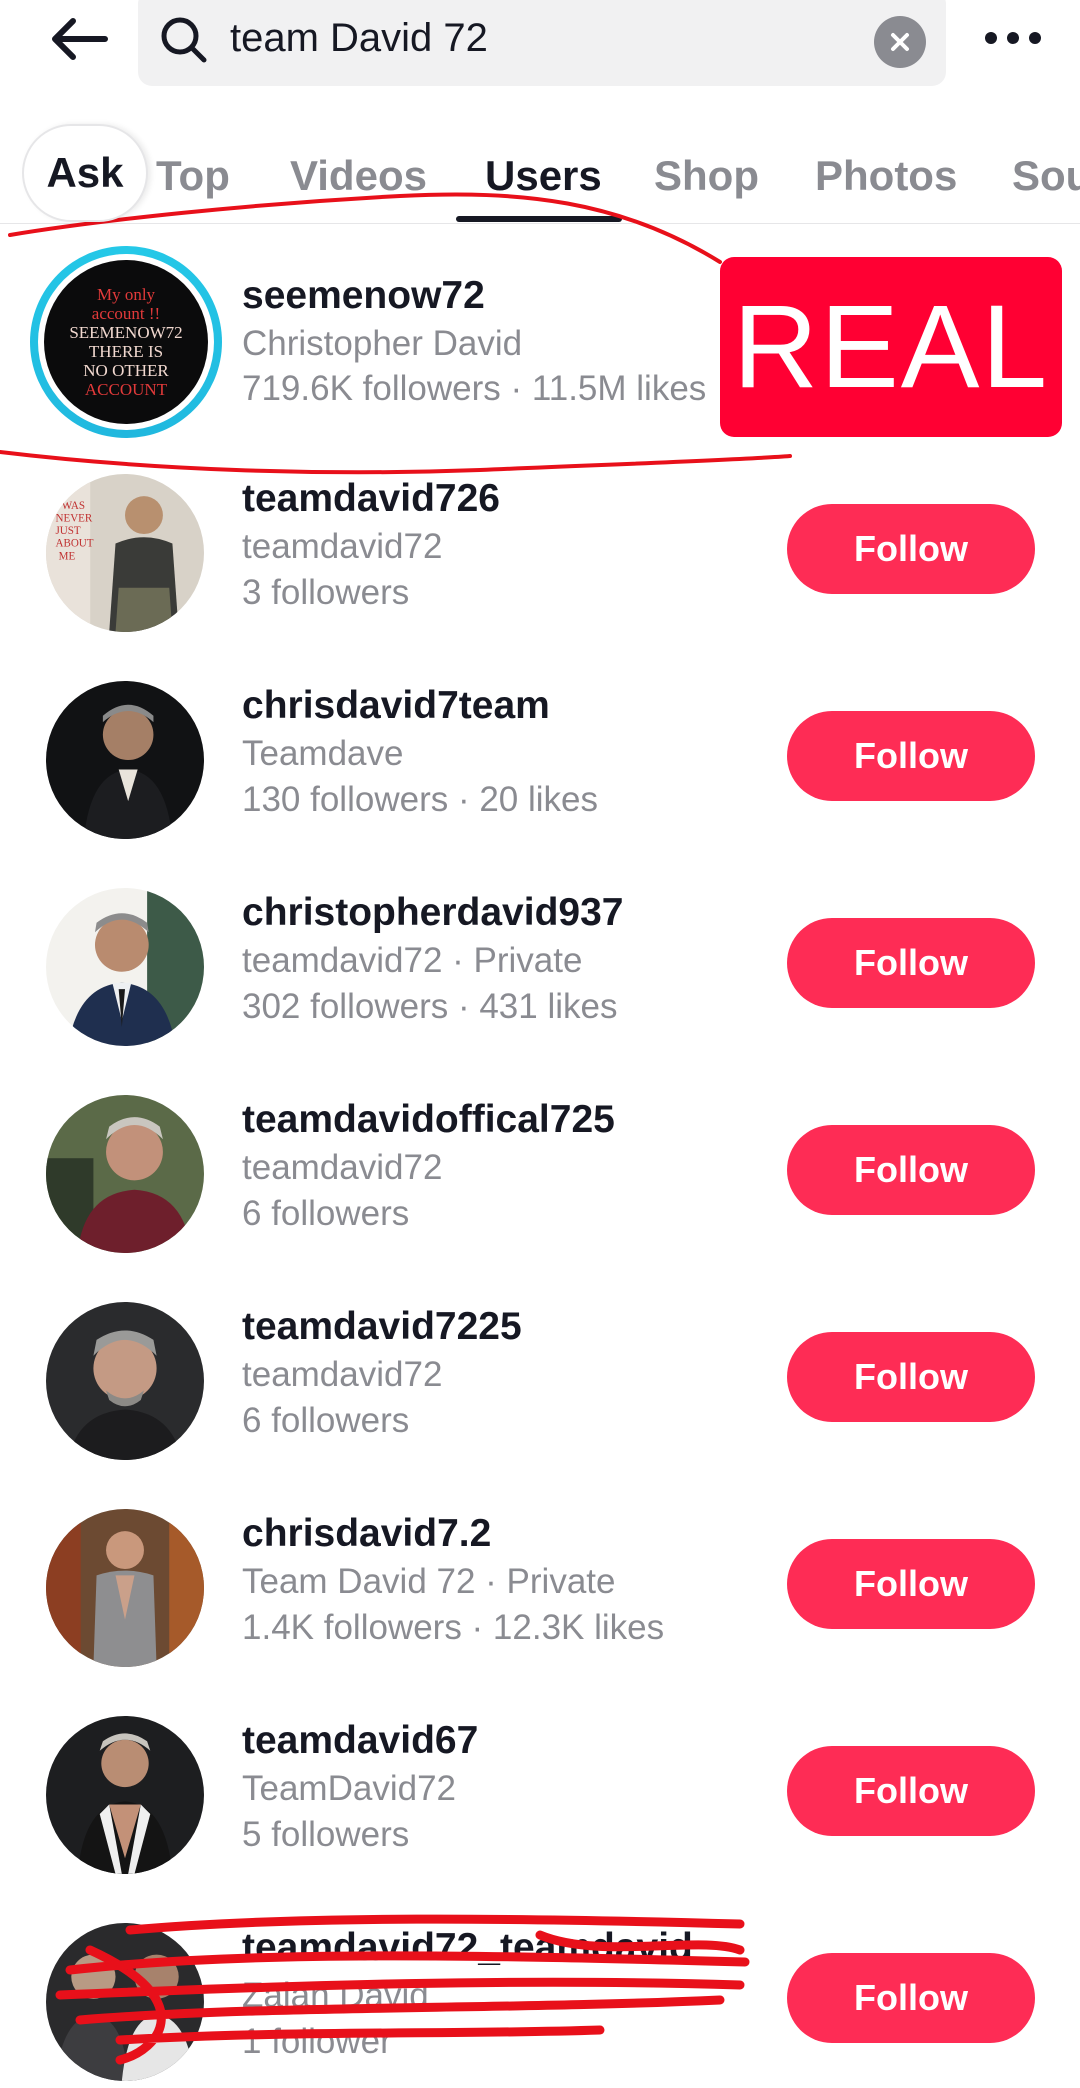 The width and height of the screenshot is (1080, 2088). I want to click on username: chrisdavid7.2, so click(366, 1534).